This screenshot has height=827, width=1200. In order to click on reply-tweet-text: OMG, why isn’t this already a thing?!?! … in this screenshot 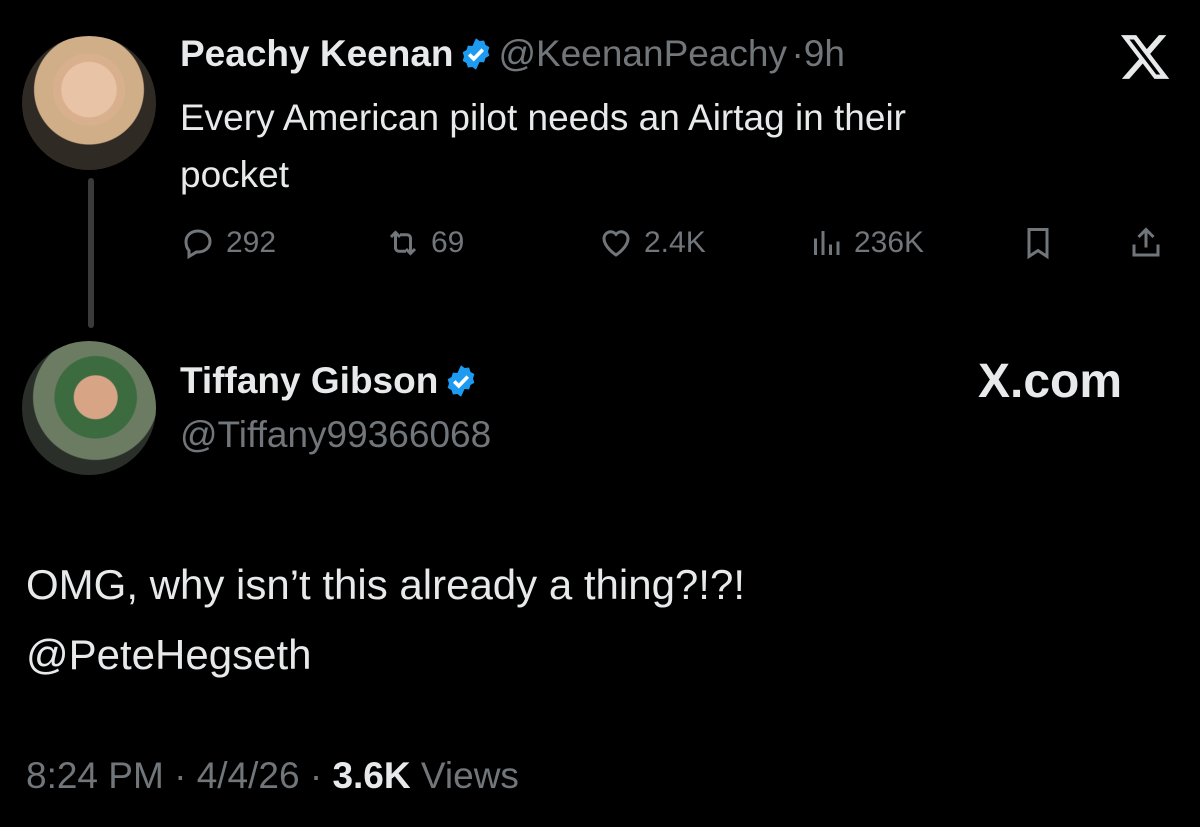, I will do `click(385, 620)`.